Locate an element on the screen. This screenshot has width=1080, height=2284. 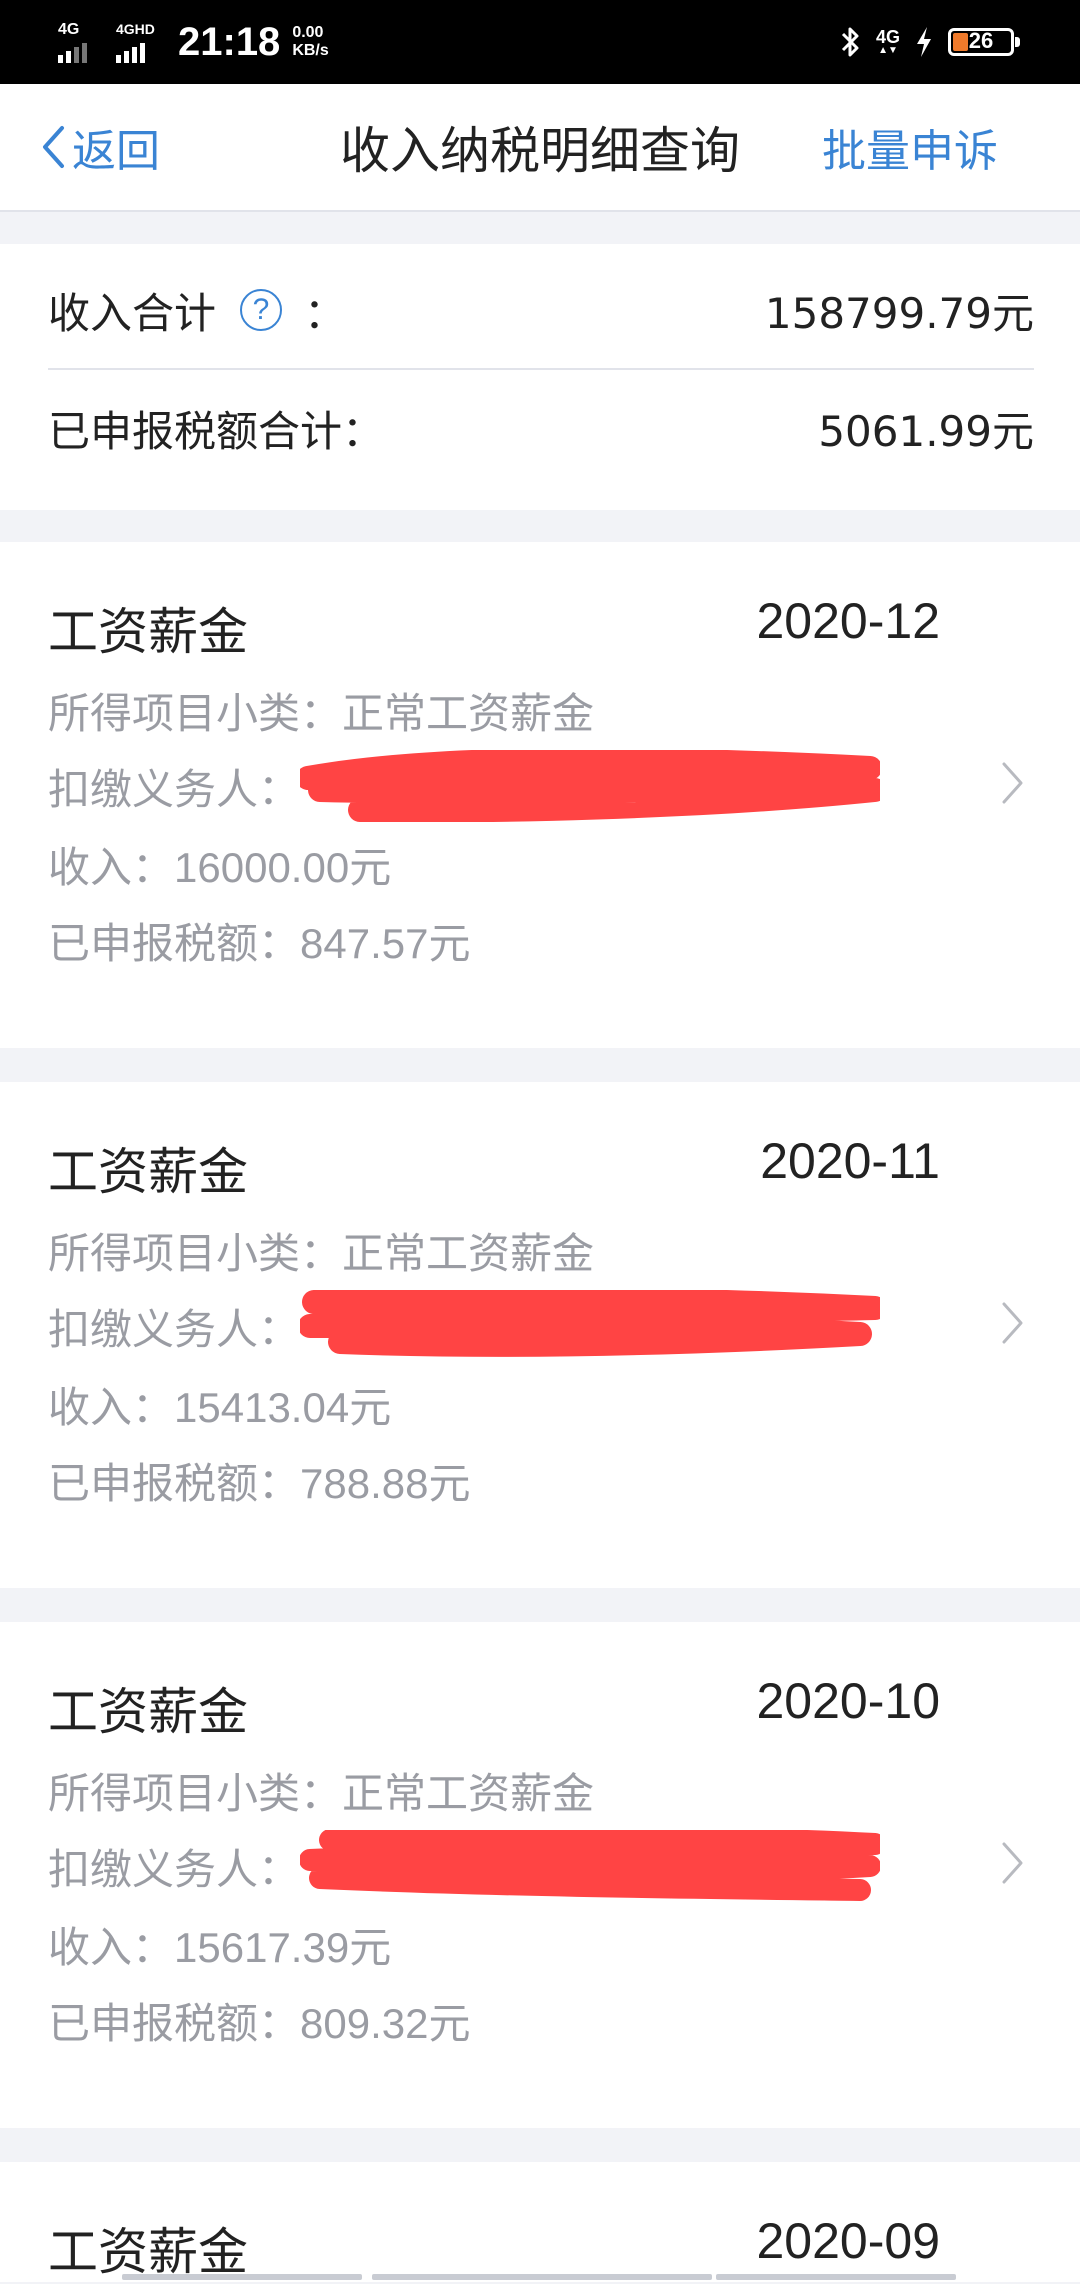
network-type-sim1: 4G is located at coordinates (69, 29).